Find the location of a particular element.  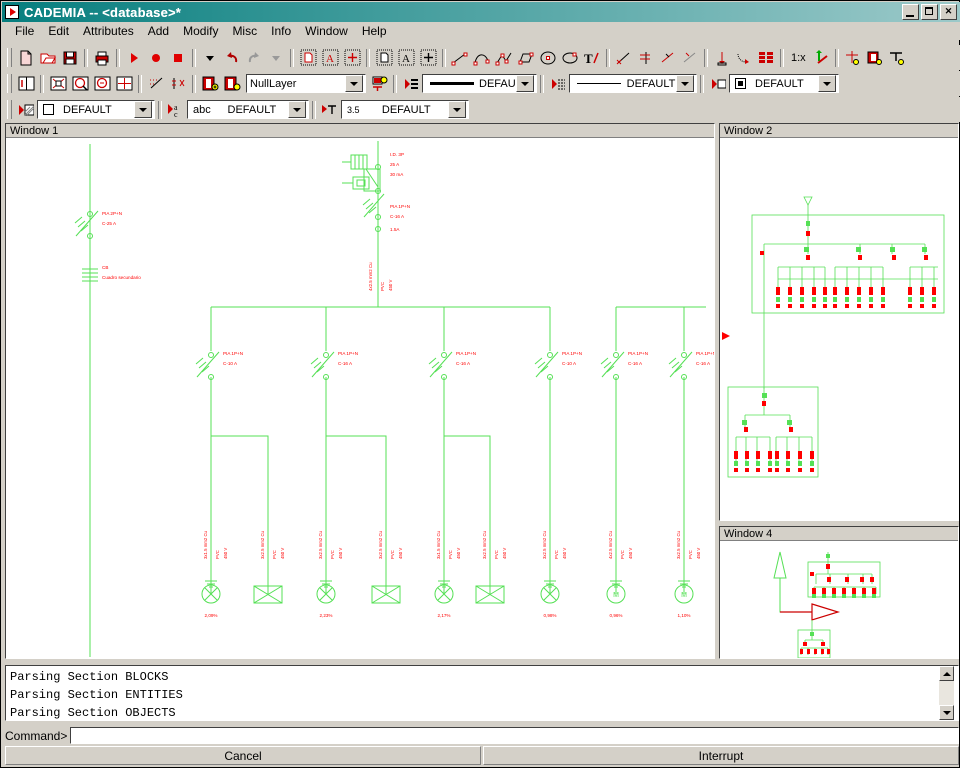

dimension-angle-icon is located at coordinates (744, 57).